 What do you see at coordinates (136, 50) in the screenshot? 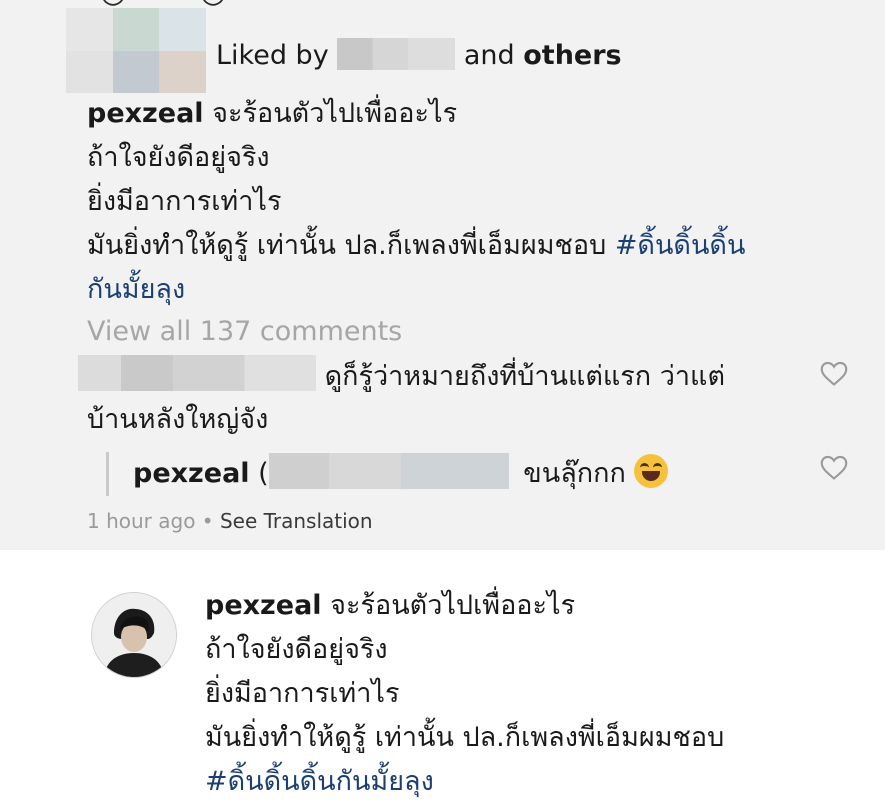
I see `liker-avatars` at bounding box center [136, 50].